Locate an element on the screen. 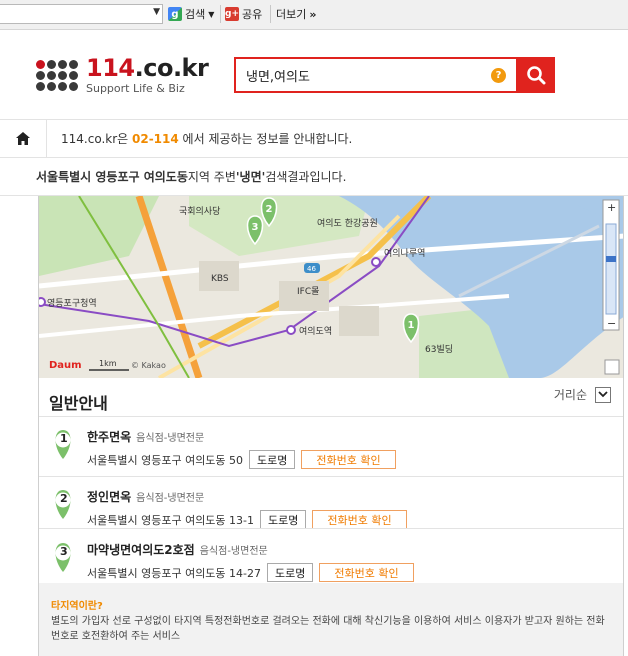 The height and width of the screenshot is (656, 628). map-daum-logo: Daum is located at coordinates (65, 365).